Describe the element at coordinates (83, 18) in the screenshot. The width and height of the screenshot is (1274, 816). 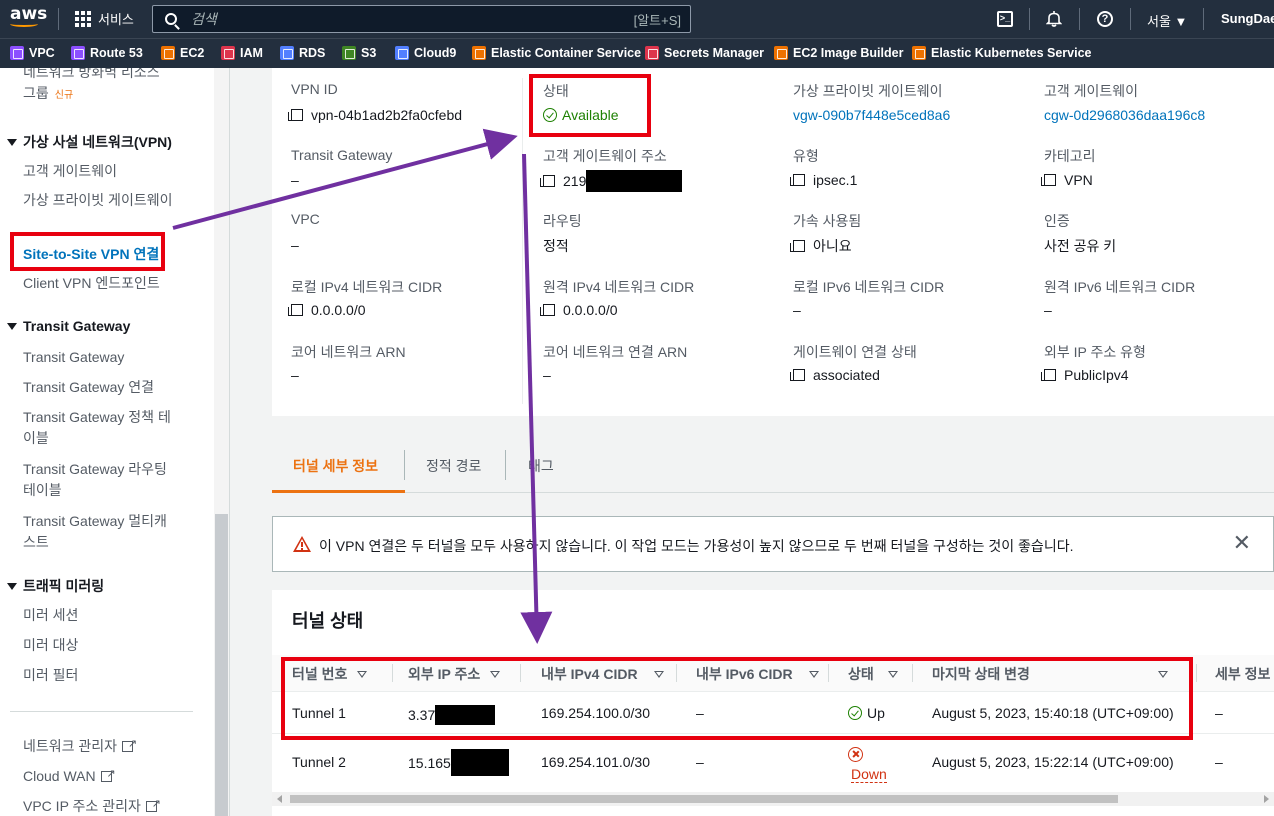
I see `grid-icon` at that location.